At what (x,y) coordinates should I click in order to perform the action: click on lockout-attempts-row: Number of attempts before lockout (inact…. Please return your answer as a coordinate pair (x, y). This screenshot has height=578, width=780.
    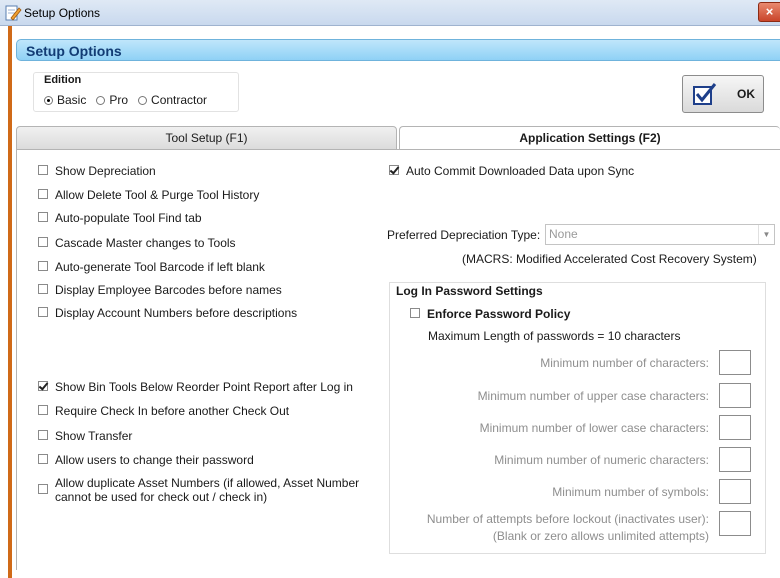
    Looking at the image, I should click on (589, 527).